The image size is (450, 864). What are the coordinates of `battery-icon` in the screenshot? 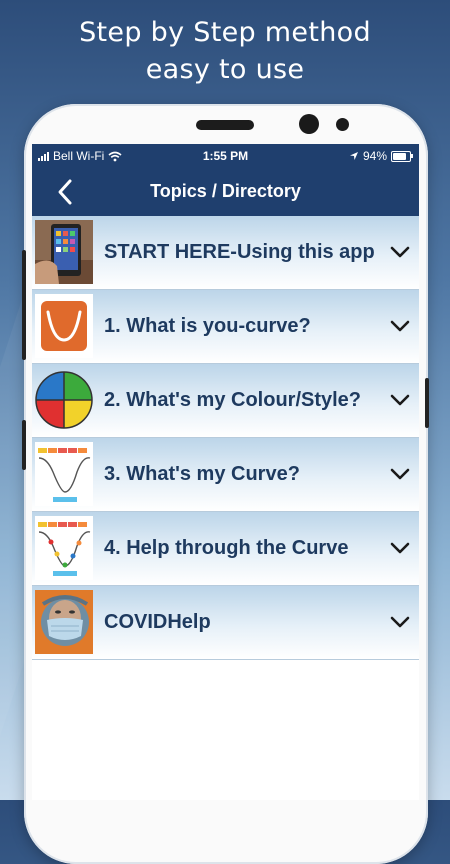 It's located at (402, 156).